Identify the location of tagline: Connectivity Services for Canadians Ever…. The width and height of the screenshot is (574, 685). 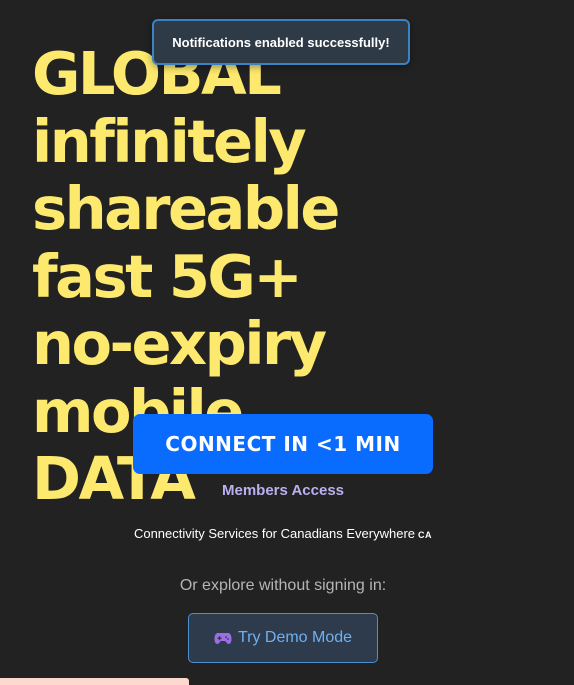
(283, 533).